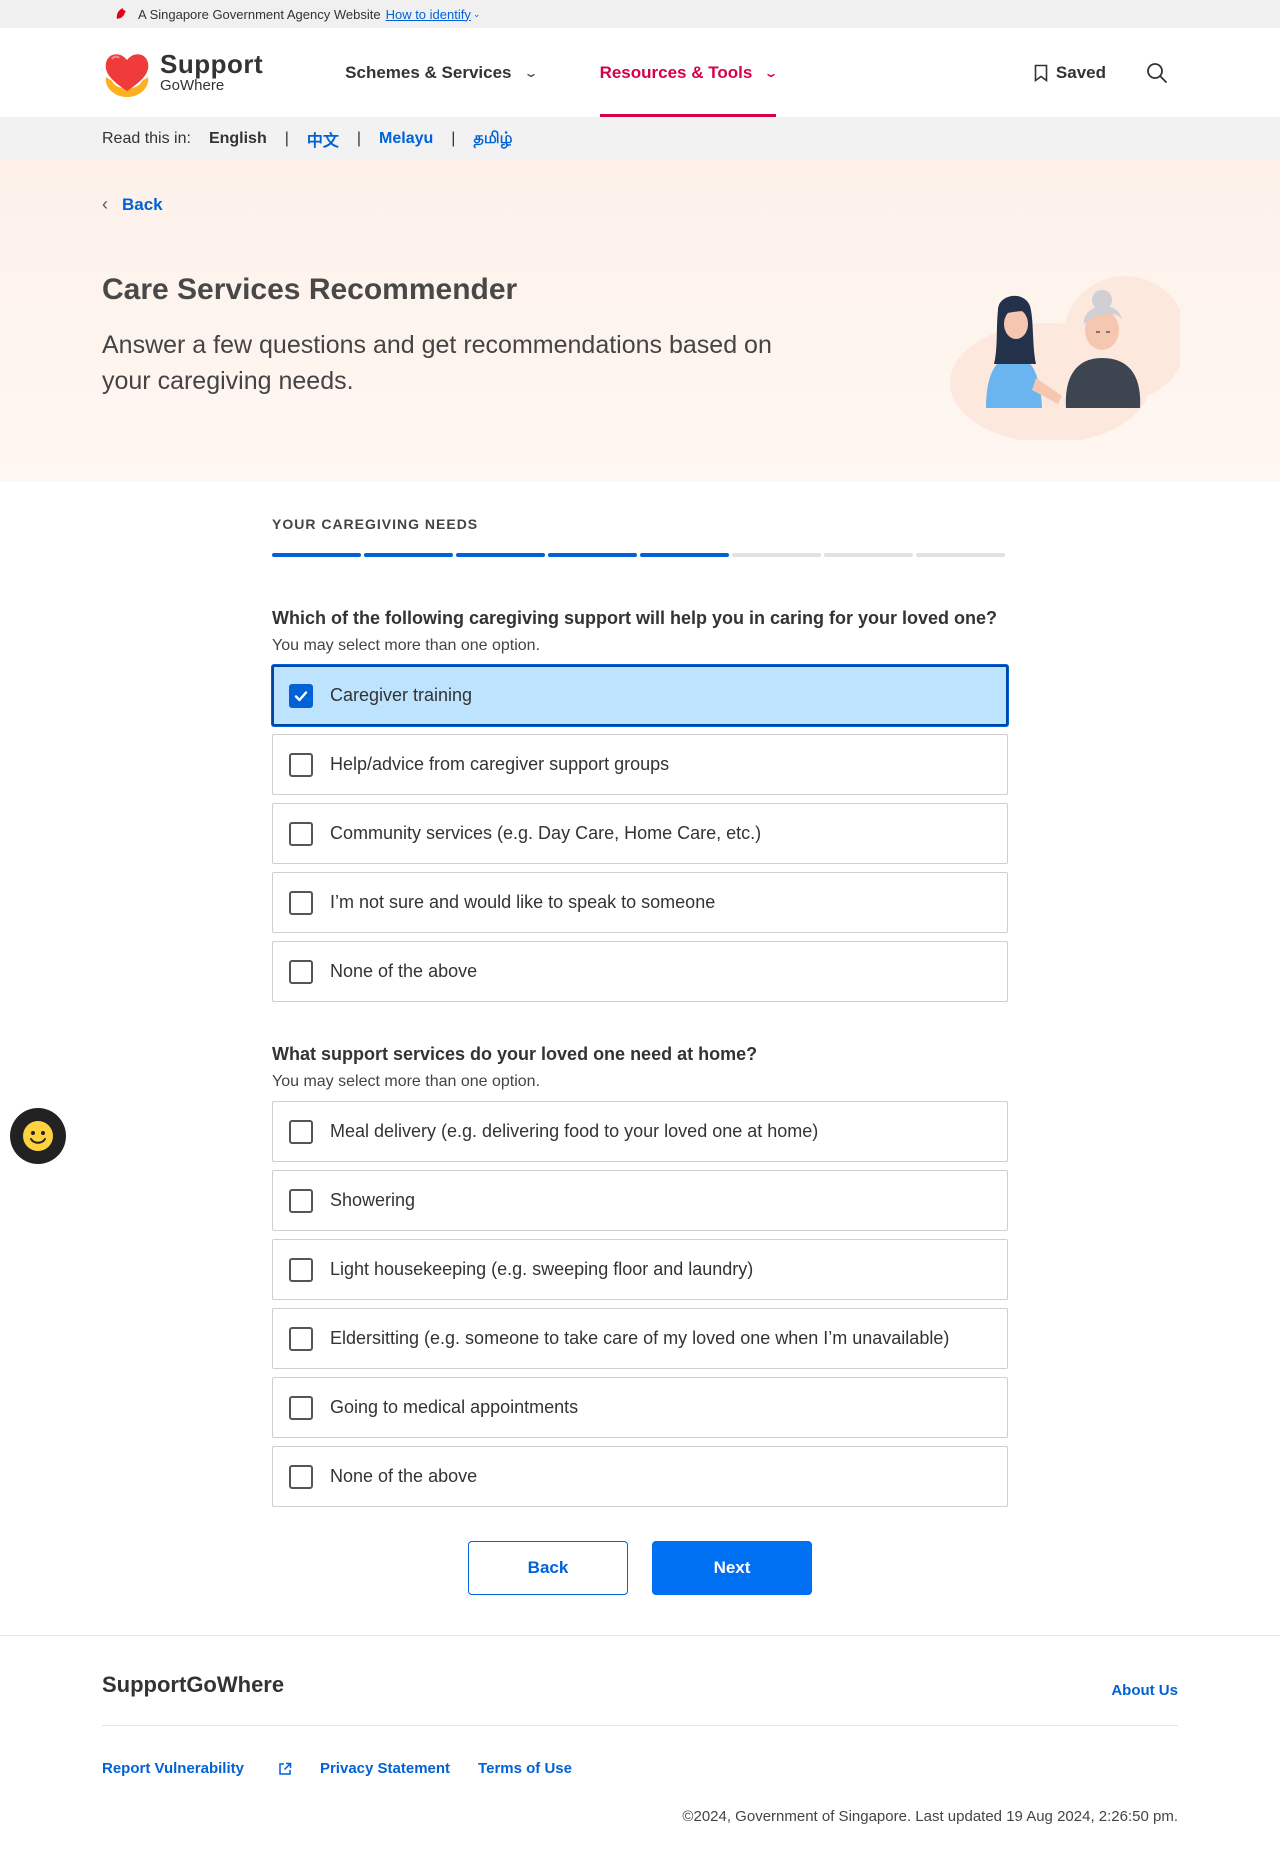  Describe the element at coordinates (1157, 73) in the screenshot. I see `search-icon` at that location.